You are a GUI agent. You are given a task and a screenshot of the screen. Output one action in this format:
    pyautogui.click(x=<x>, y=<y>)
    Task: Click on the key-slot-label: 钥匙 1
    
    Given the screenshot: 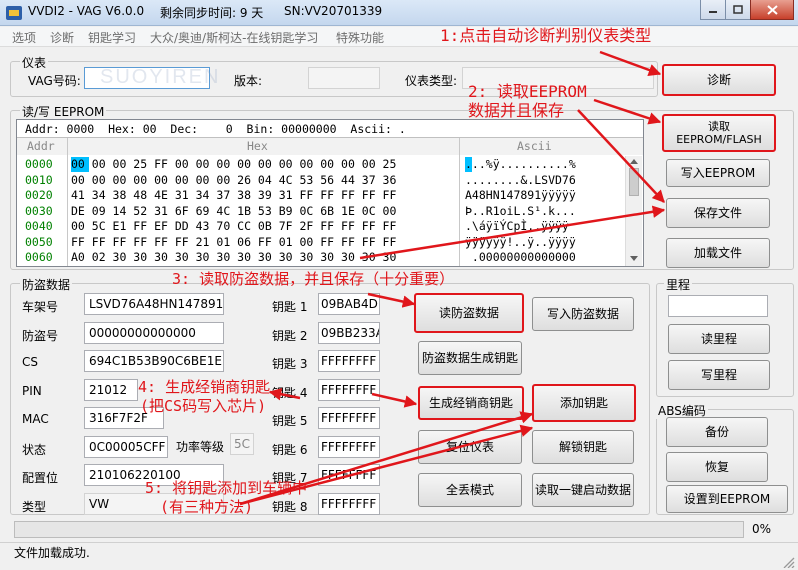 What is the action you would take?
    pyautogui.click(x=290, y=307)
    